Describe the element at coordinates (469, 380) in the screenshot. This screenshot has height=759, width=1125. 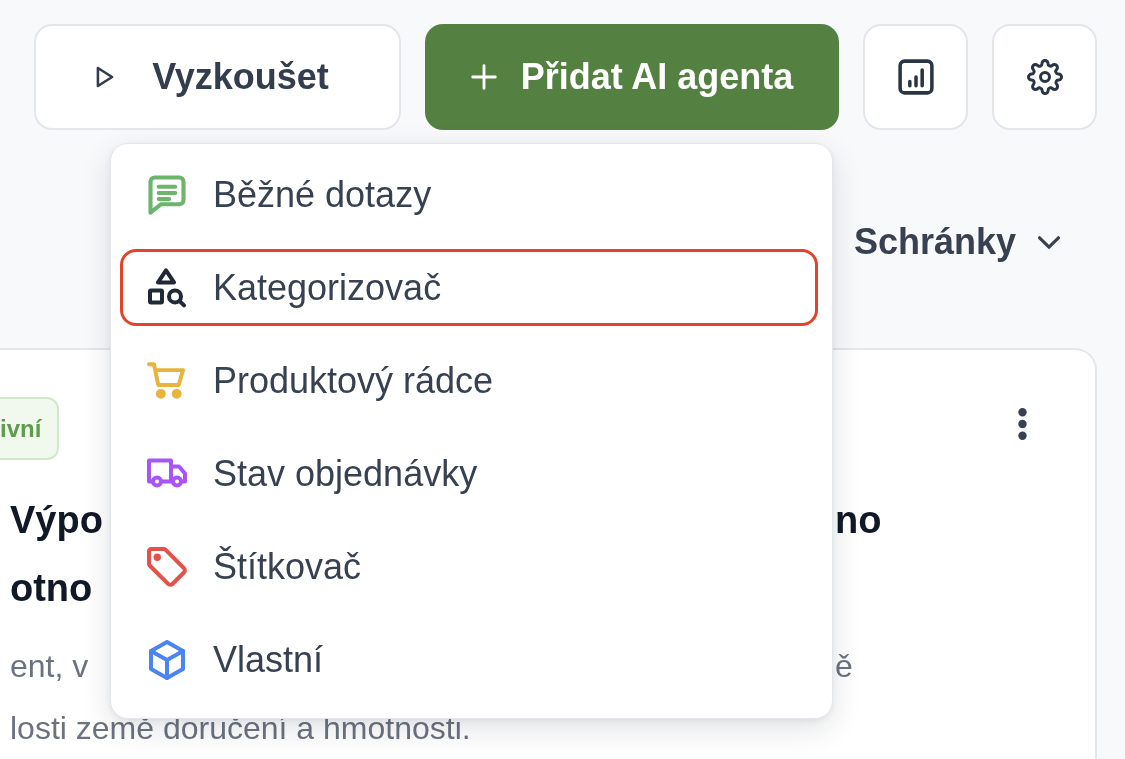
I see `menu-item: Produktový rádce` at that location.